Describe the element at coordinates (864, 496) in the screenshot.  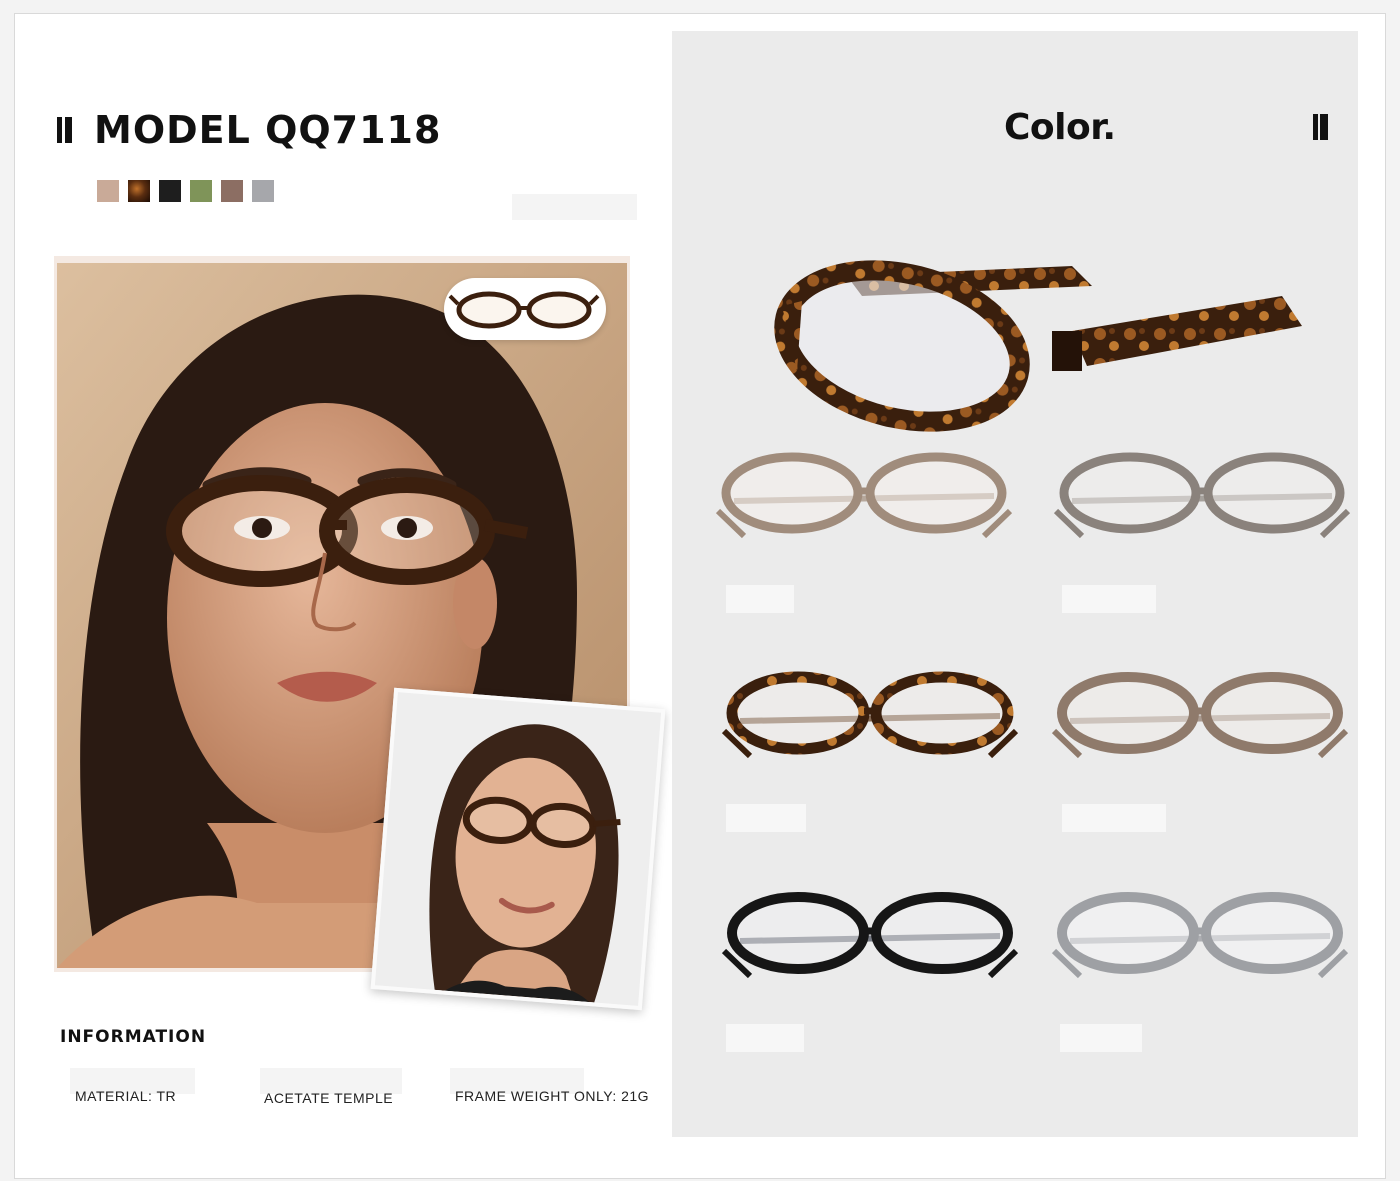
I see `variant-clear-brown` at that location.